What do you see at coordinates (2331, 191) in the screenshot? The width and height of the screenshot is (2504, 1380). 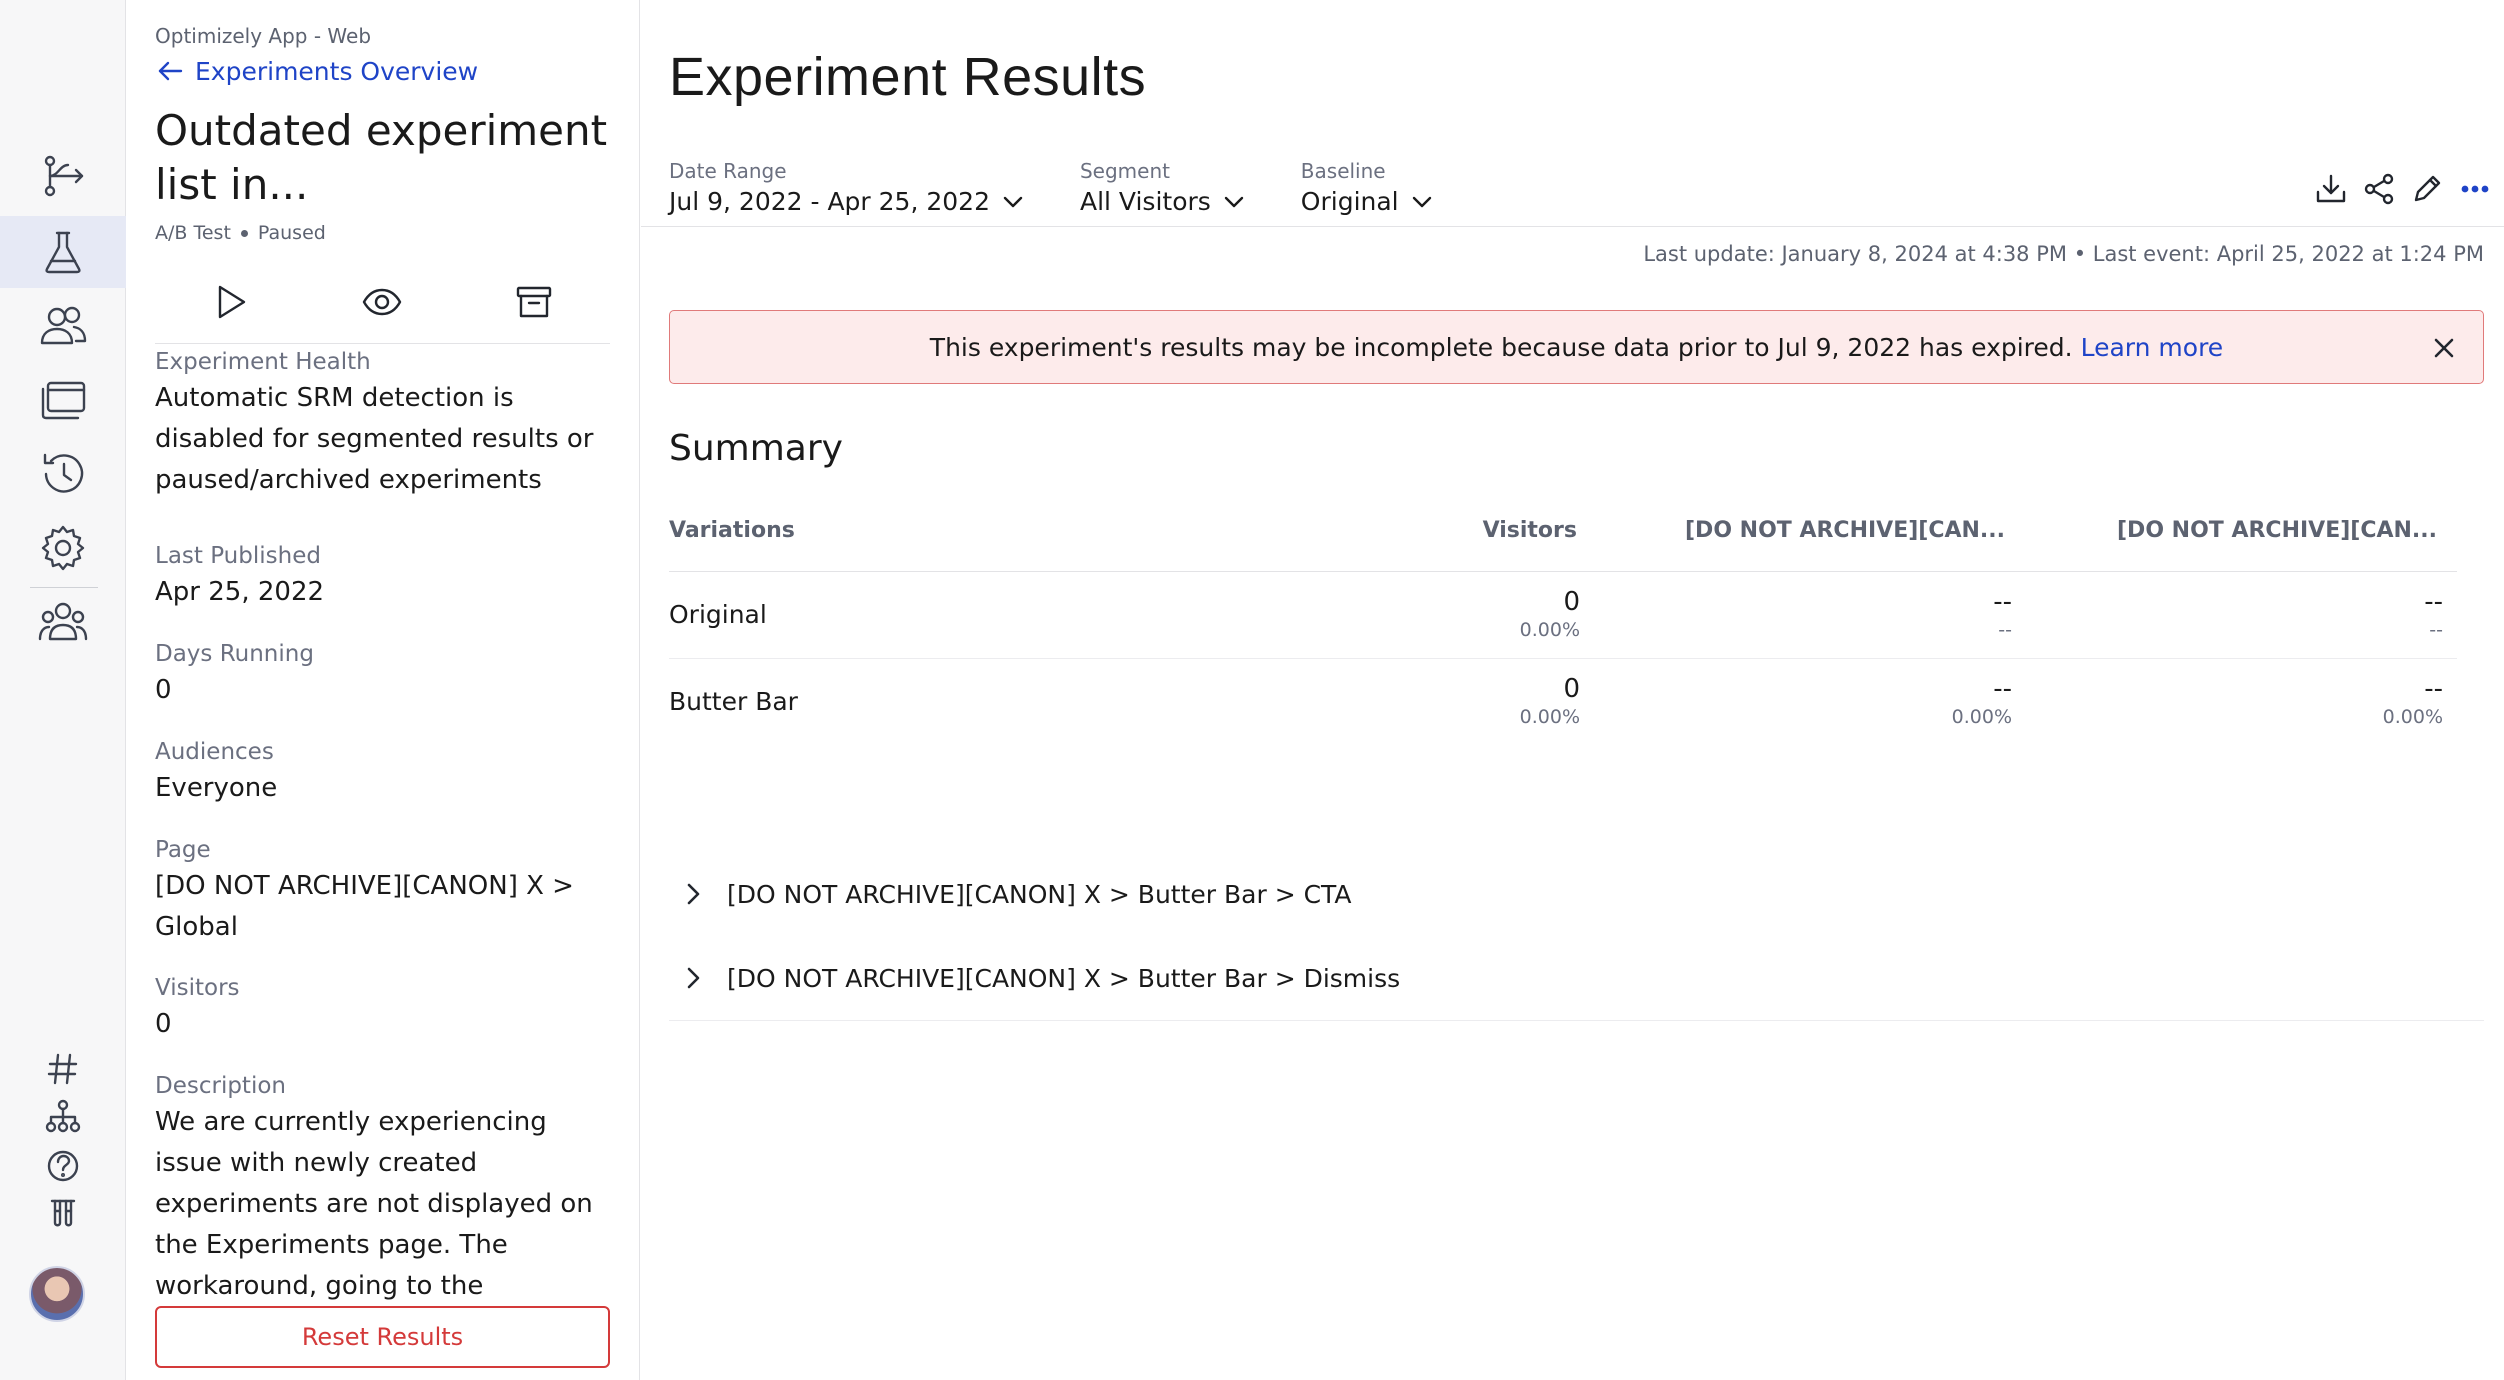 I see `export-button` at bounding box center [2331, 191].